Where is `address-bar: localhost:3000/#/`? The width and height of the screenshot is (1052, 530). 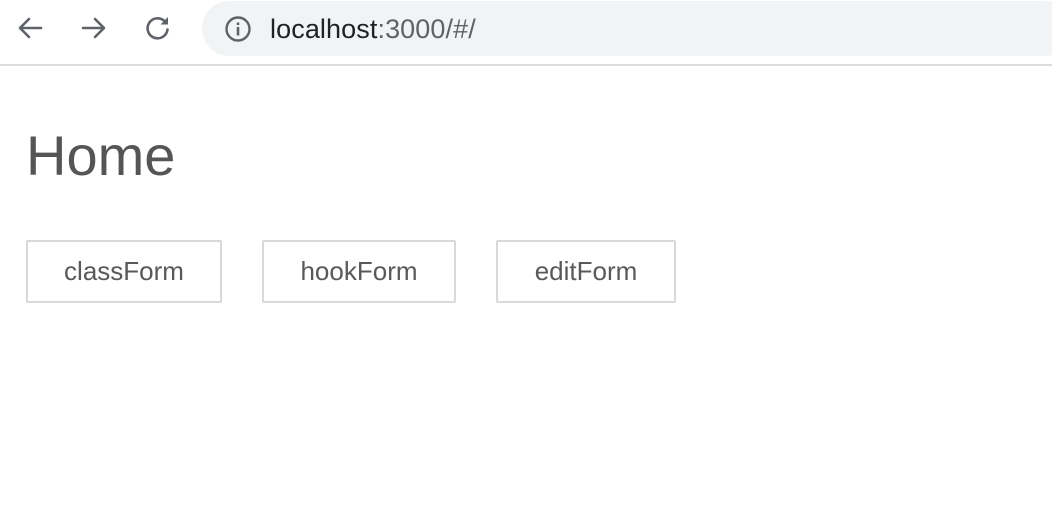
address-bar: localhost:3000/#/ is located at coordinates (627, 28).